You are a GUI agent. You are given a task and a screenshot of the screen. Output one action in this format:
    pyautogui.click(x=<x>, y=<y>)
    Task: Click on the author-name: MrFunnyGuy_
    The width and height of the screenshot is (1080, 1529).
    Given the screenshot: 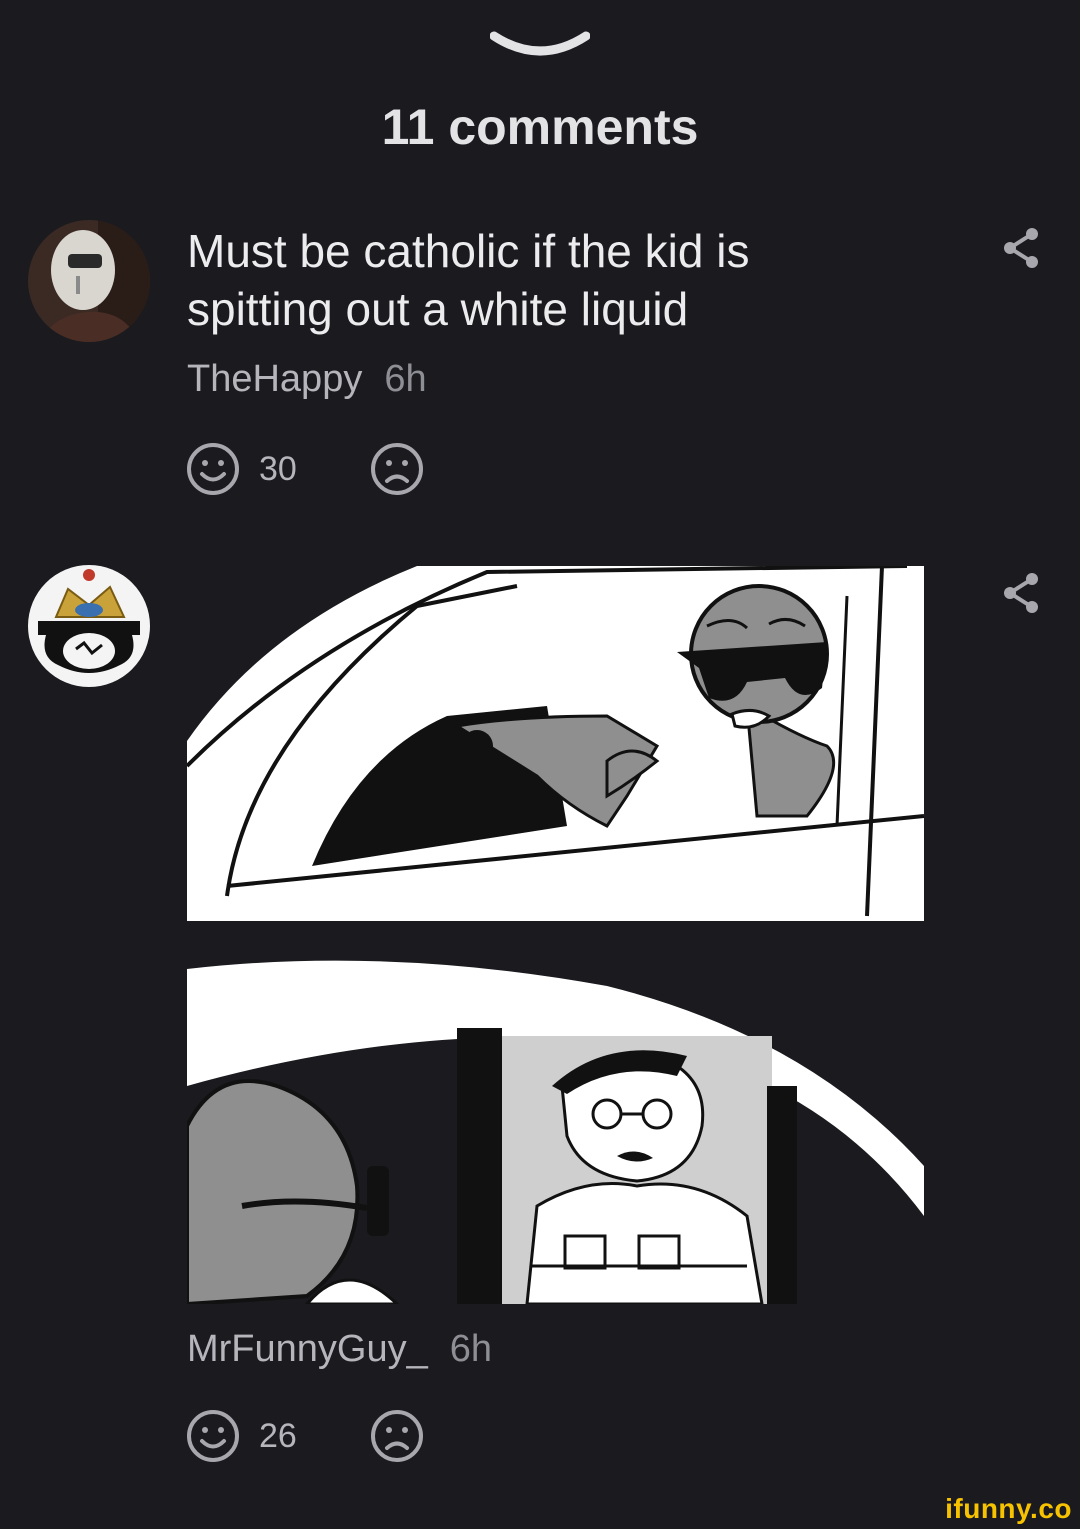 What is the action you would take?
    pyautogui.click(x=307, y=1349)
    